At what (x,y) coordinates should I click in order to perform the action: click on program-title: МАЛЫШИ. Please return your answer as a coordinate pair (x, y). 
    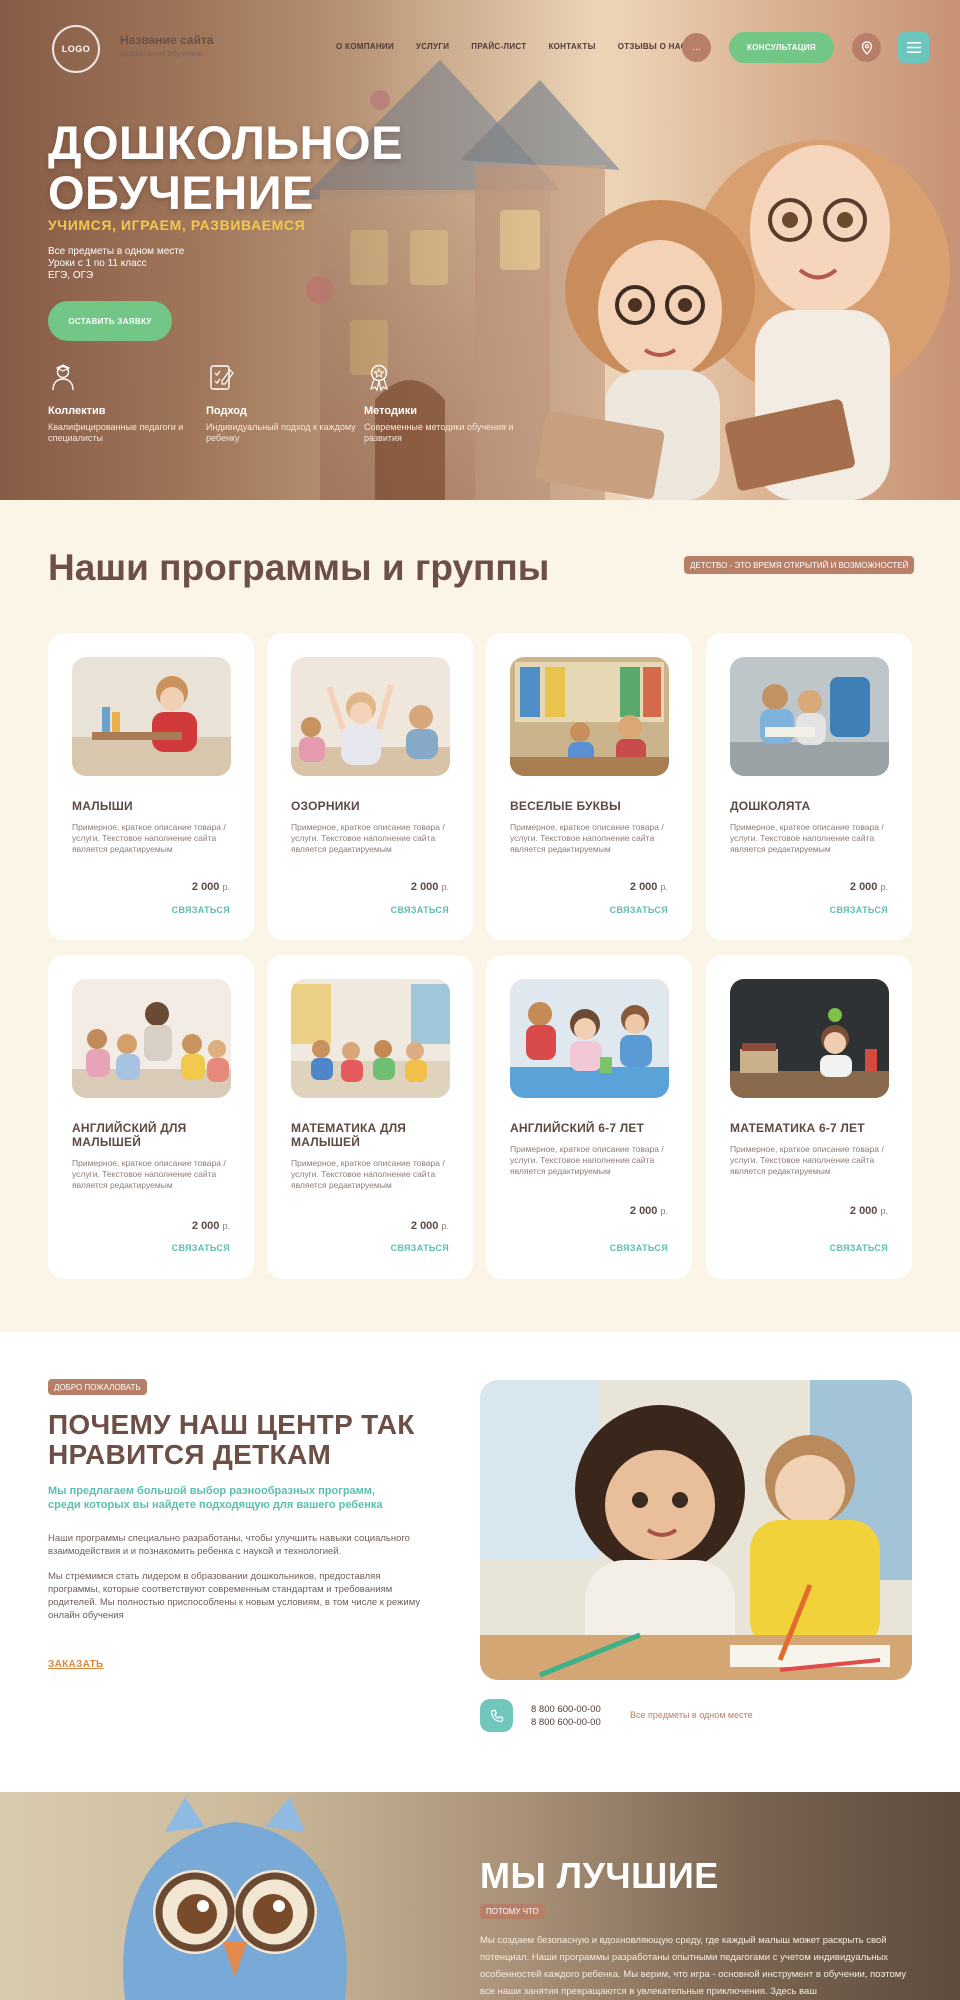
    Looking at the image, I should click on (102, 806).